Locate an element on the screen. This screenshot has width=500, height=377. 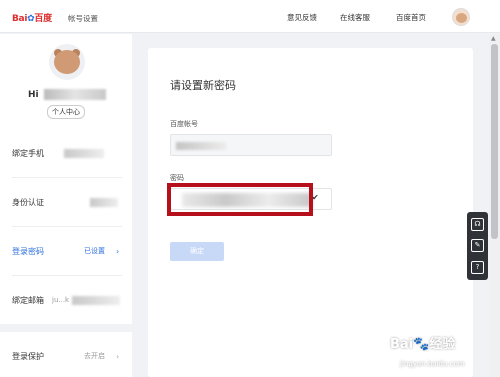
watermark-logo: Bai🐾经验 is located at coordinates (423, 344).